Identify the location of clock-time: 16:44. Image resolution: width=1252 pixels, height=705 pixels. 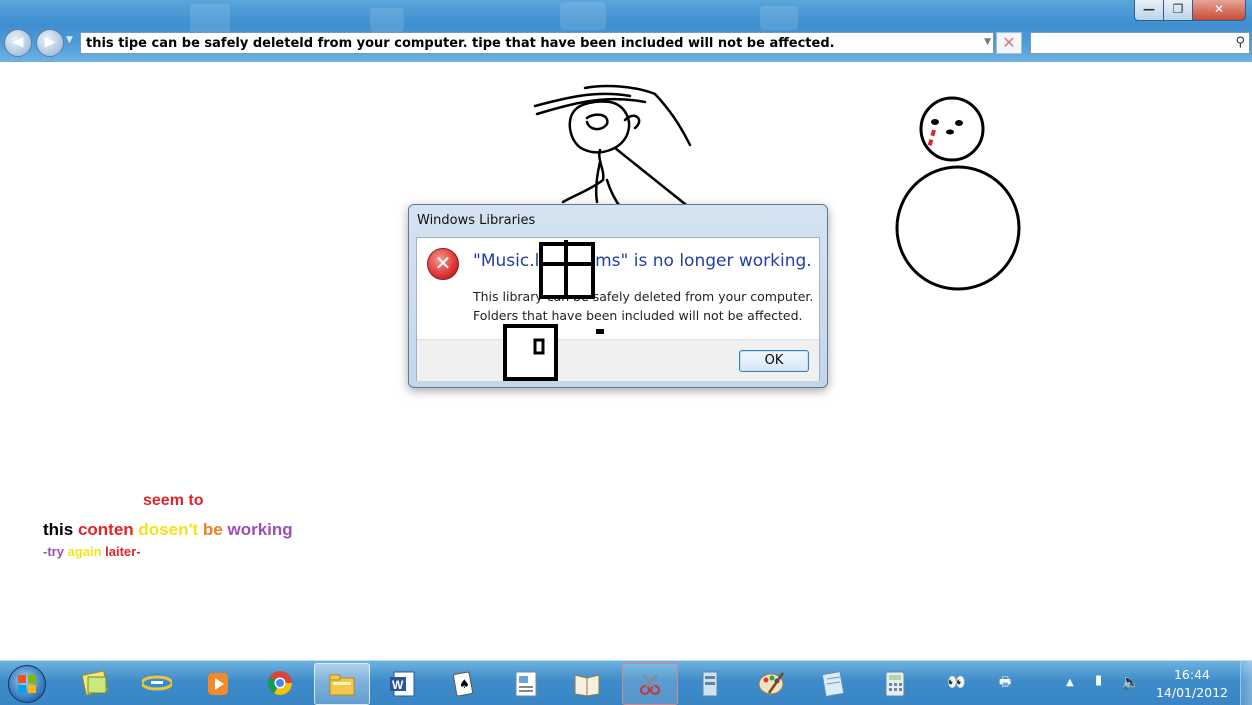
(1192, 674).